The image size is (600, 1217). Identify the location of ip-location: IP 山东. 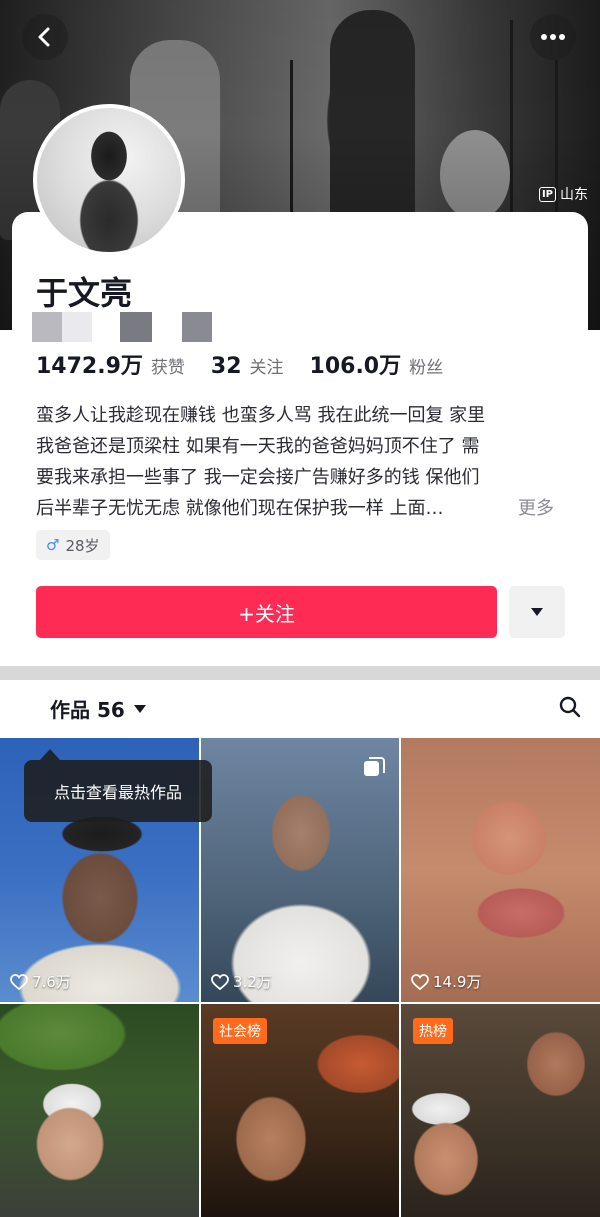
(563, 194).